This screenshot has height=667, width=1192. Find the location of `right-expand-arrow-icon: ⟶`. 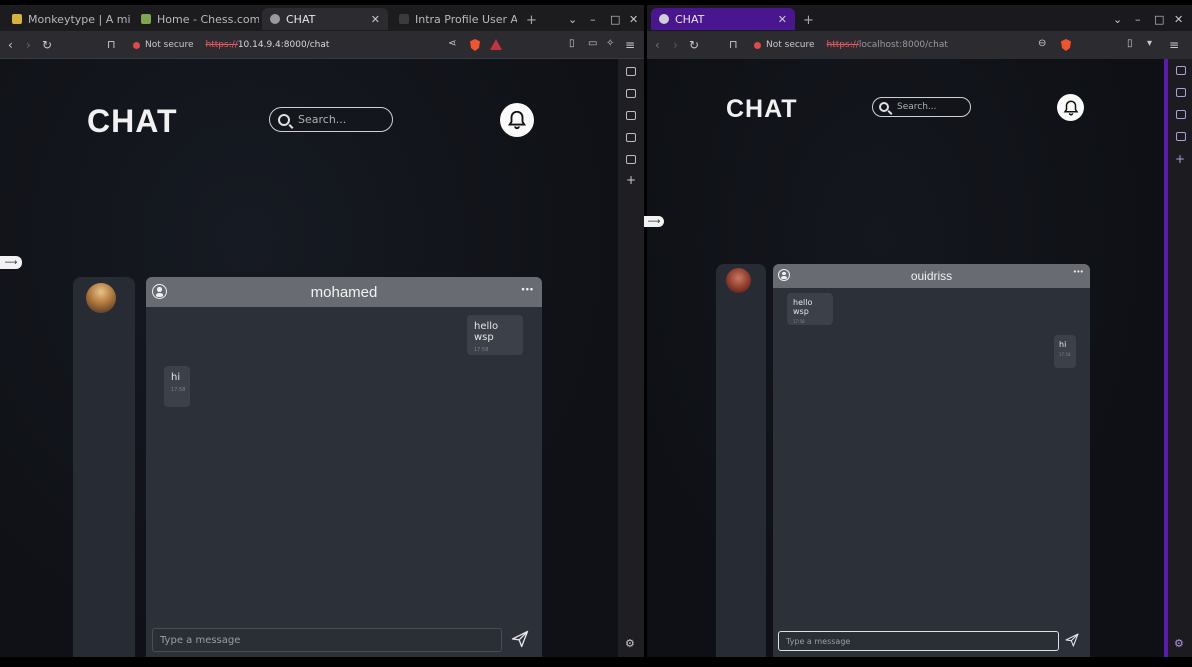

right-expand-arrow-icon: ⟶ is located at coordinates (654, 221).